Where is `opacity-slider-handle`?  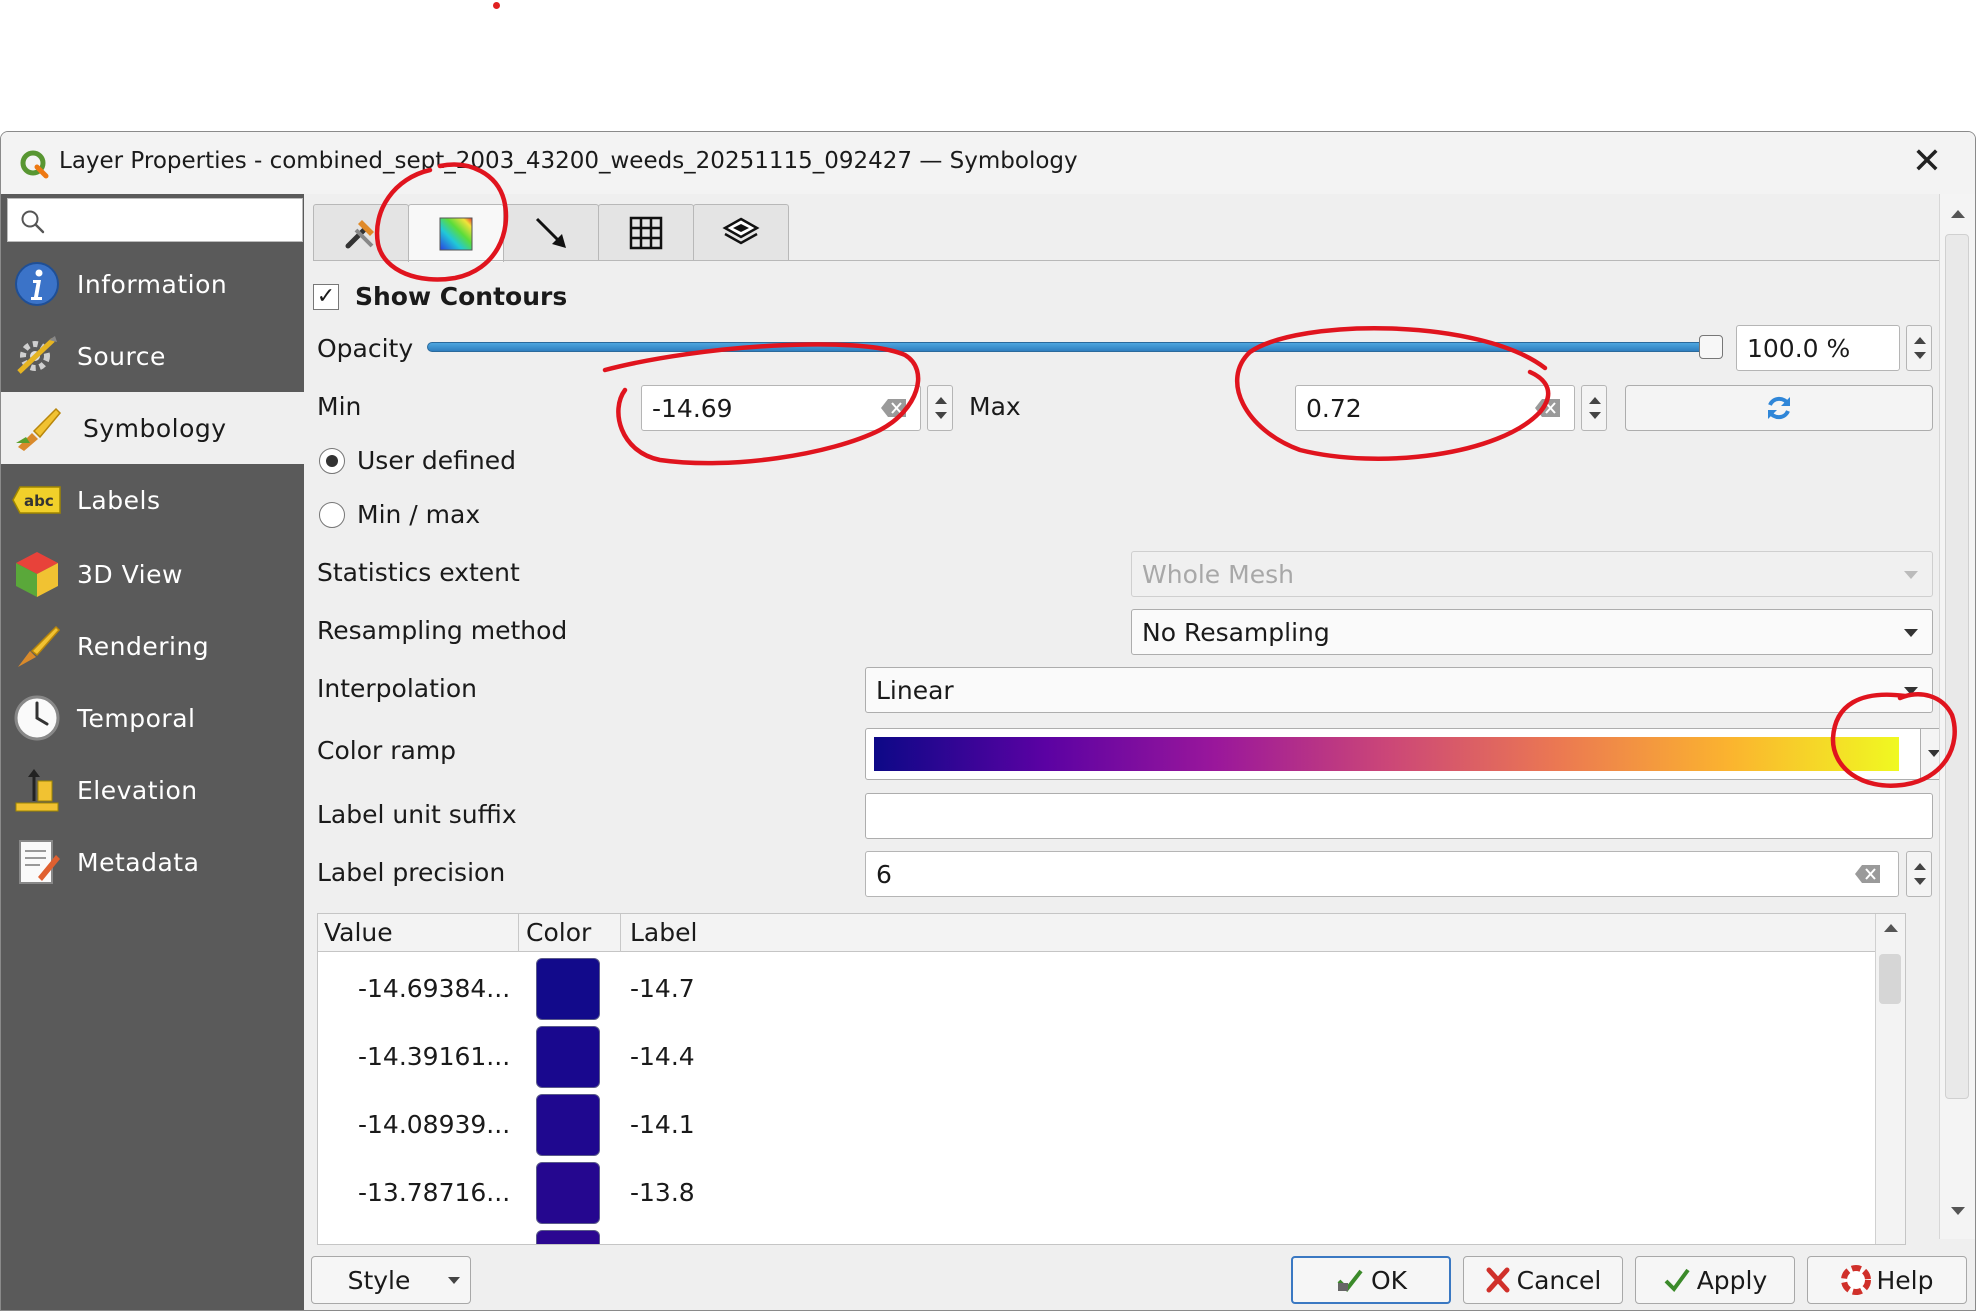
opacity-slider-handle is located at coordinates (1711, 347).